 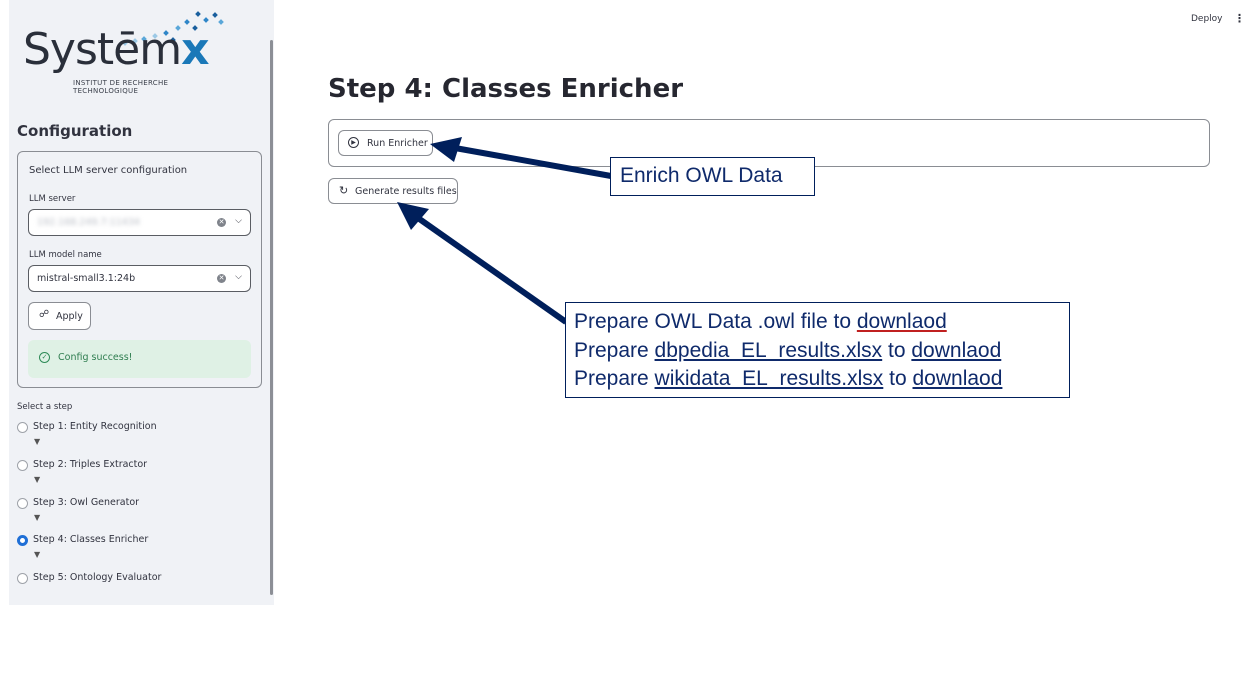 What do you see at coordinates (44, 314) in the screenshot?
I see `user-check-icon: ☍` at bounding box center [44, 314].